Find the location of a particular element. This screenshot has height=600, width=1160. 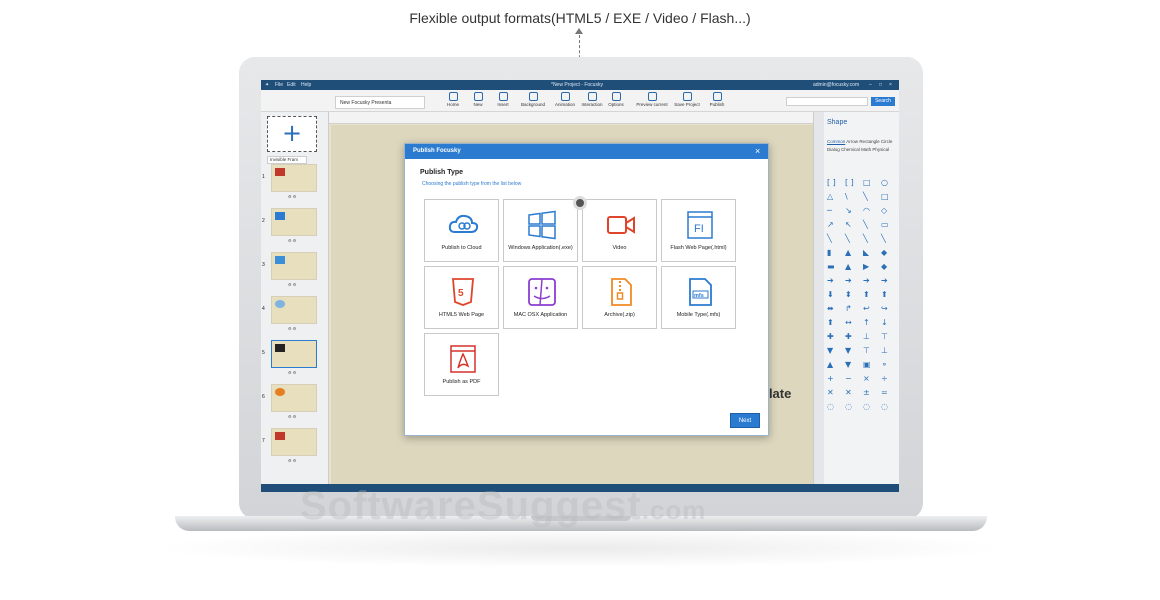

publish-mobile-option: mfs Mobile Type(.mfs) is located at coordinates (698, 297).